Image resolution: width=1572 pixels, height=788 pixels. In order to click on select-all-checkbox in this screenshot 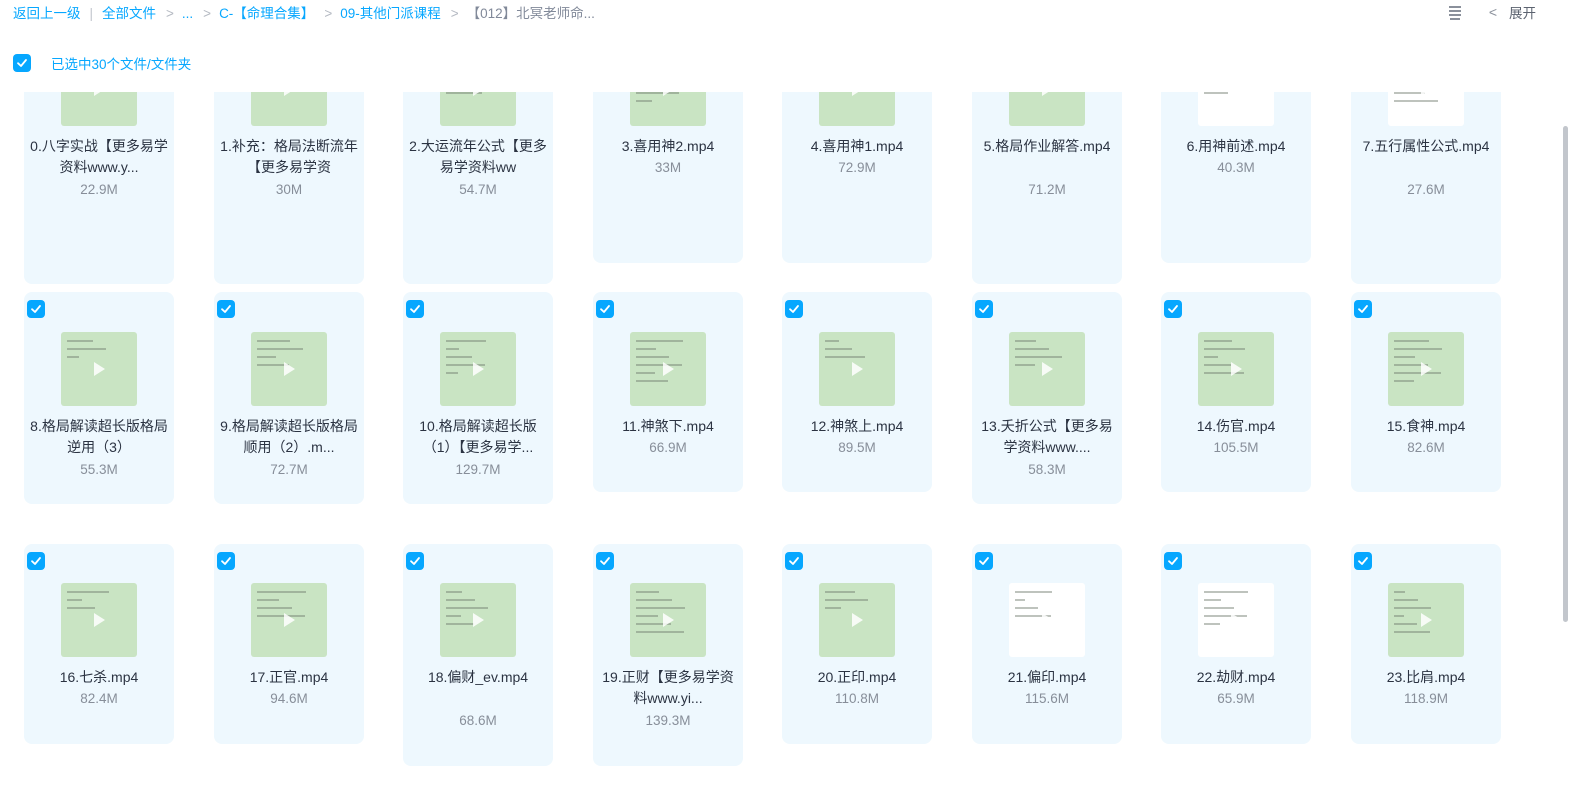, I will do `click(22, 63)`.